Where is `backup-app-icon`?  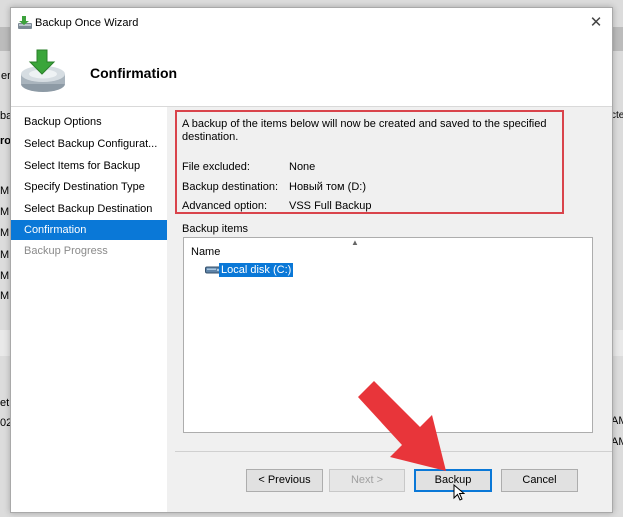
backup-app-icon is located at coordinates (25, 22).